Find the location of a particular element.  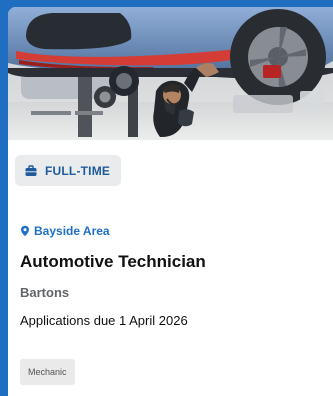

job-tag-mechanic: Mechanic is located at coordinates (47, 372).